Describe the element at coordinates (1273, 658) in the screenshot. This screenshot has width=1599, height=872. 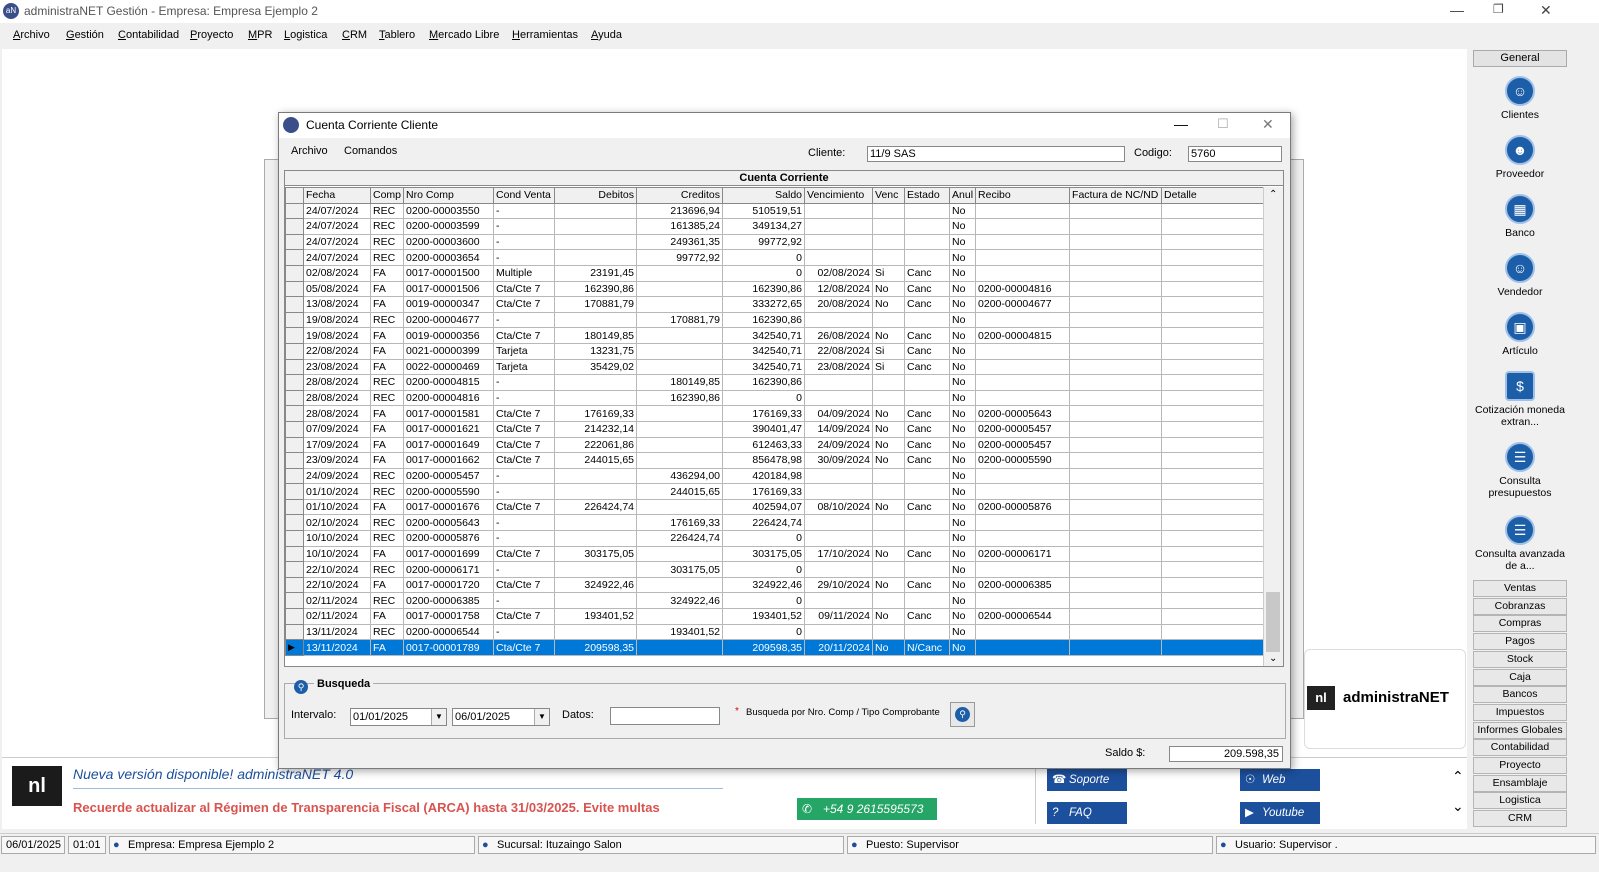
I see `scroll-down-icon: ⌄` at that location.